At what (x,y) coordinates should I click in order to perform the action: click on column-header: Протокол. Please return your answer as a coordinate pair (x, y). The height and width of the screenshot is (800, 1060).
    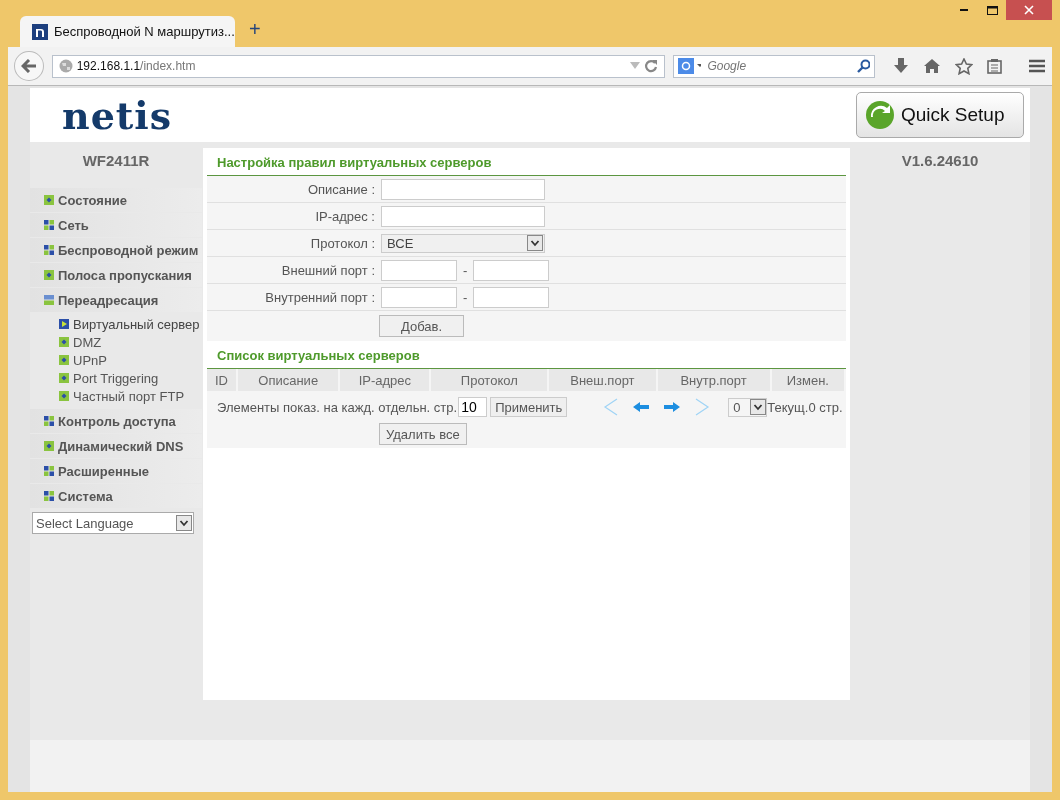
    Looking at the image, I should click on (489, 380).